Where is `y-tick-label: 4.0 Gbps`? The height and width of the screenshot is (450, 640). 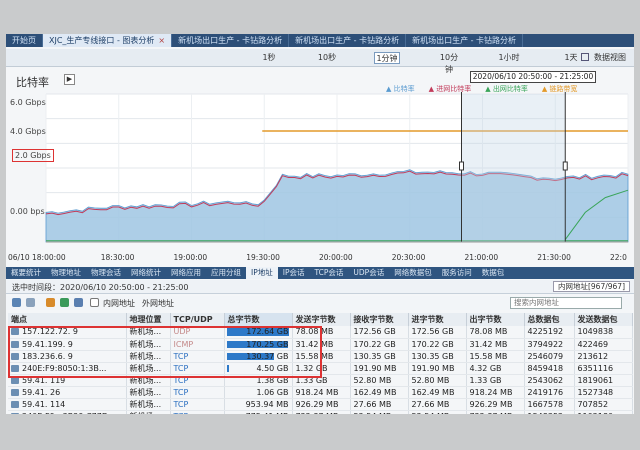
y-tick-label: 4.0 Gbps is located at coordinates (28, 131).